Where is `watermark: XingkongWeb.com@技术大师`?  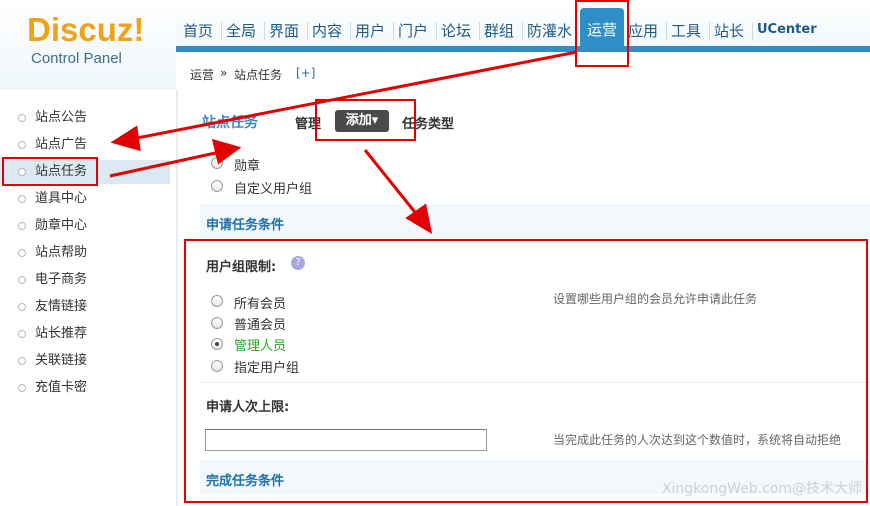 watermark: XingkongWeb.com@技术大师 is located at coordinates (761, 489).